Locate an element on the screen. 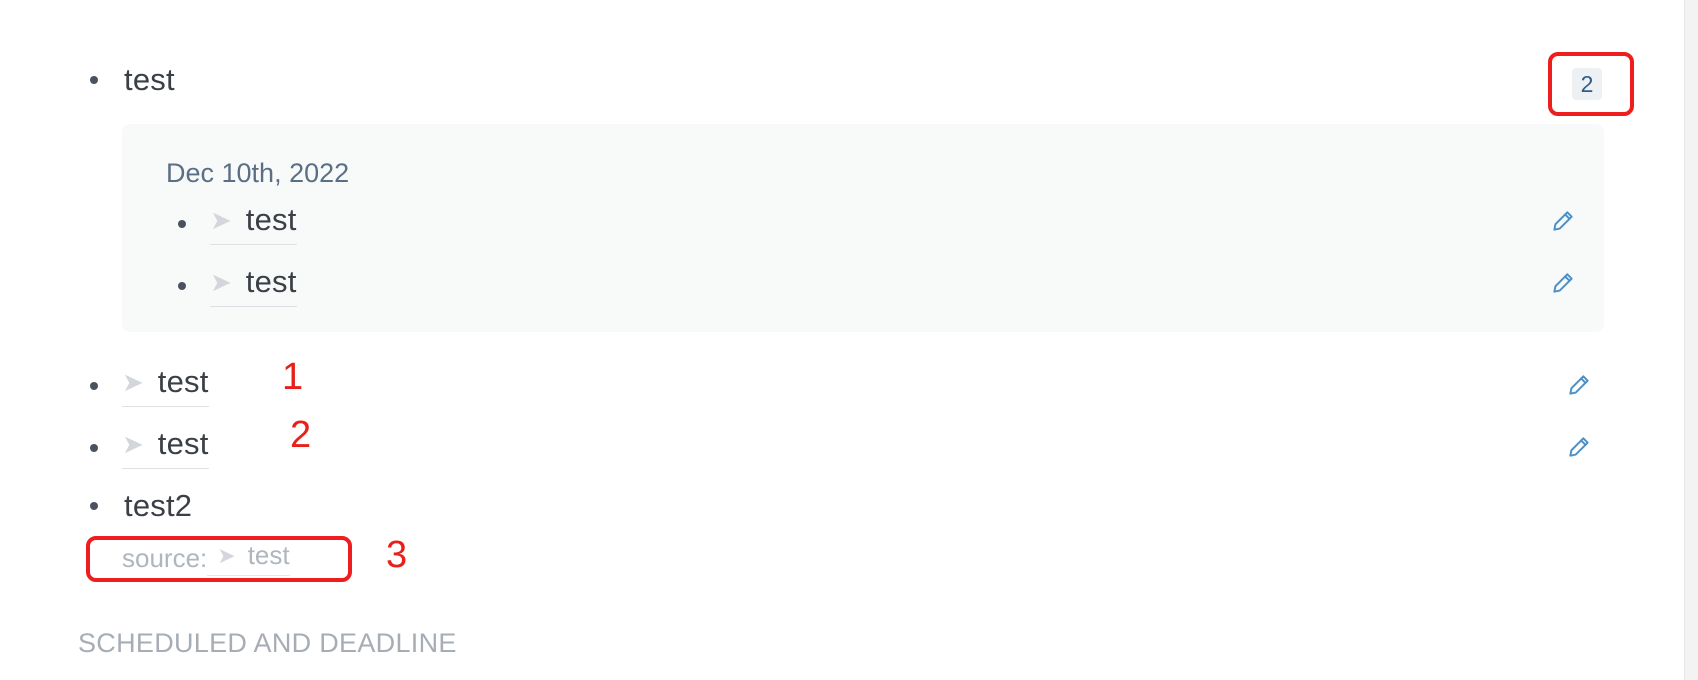 This screenshot has width=1698, height=680. annotation-number: 2 is located at coordinates (301, 435).